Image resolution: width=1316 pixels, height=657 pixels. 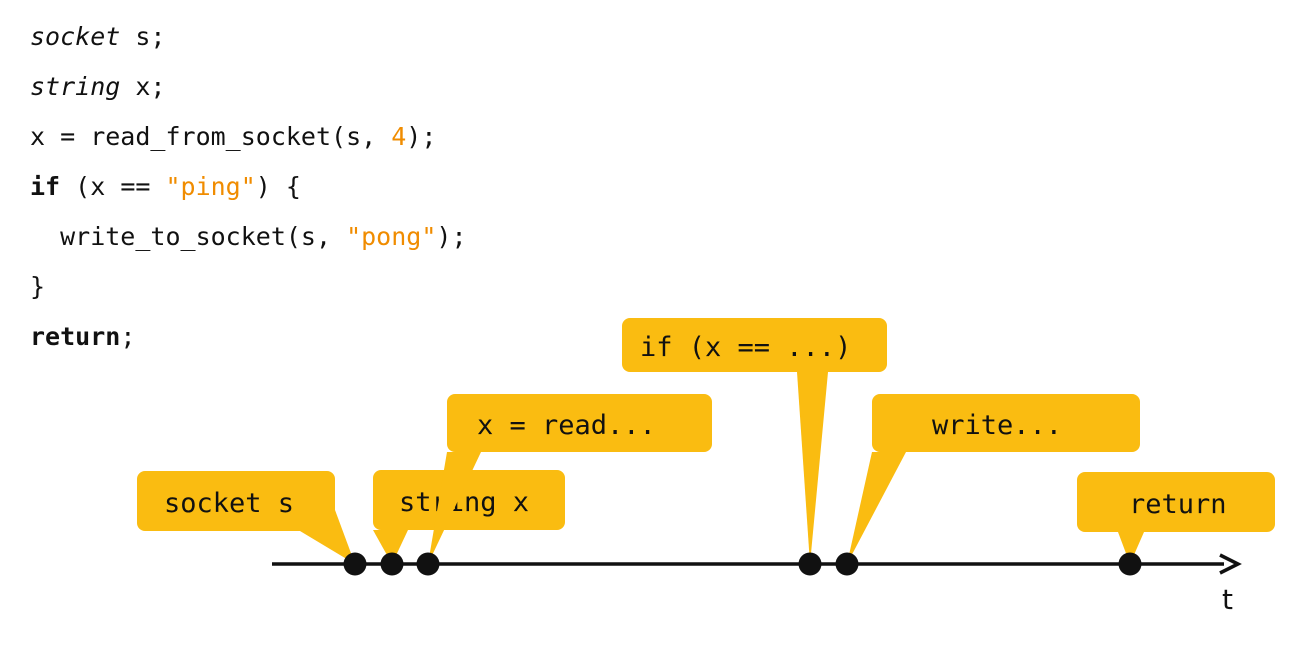 I want to click on callout-return: return, so click(x=1176, y=518).